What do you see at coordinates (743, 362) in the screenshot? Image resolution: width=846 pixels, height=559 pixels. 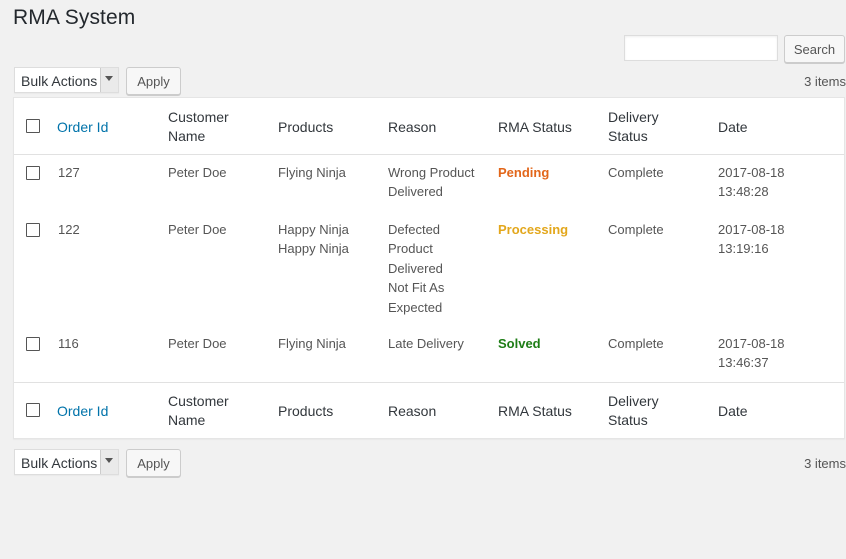 I see `time-line: 13:46:37` at bounding box center [743, 362].